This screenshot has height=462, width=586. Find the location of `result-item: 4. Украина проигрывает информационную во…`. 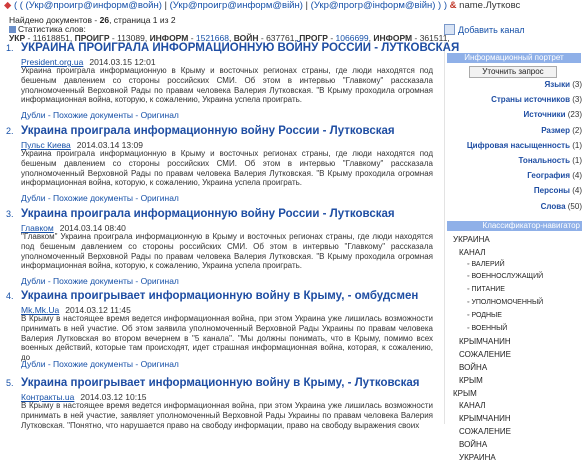

result-item: 4. Украина проигрывает информационную во… is located at coordinates (219, 329).